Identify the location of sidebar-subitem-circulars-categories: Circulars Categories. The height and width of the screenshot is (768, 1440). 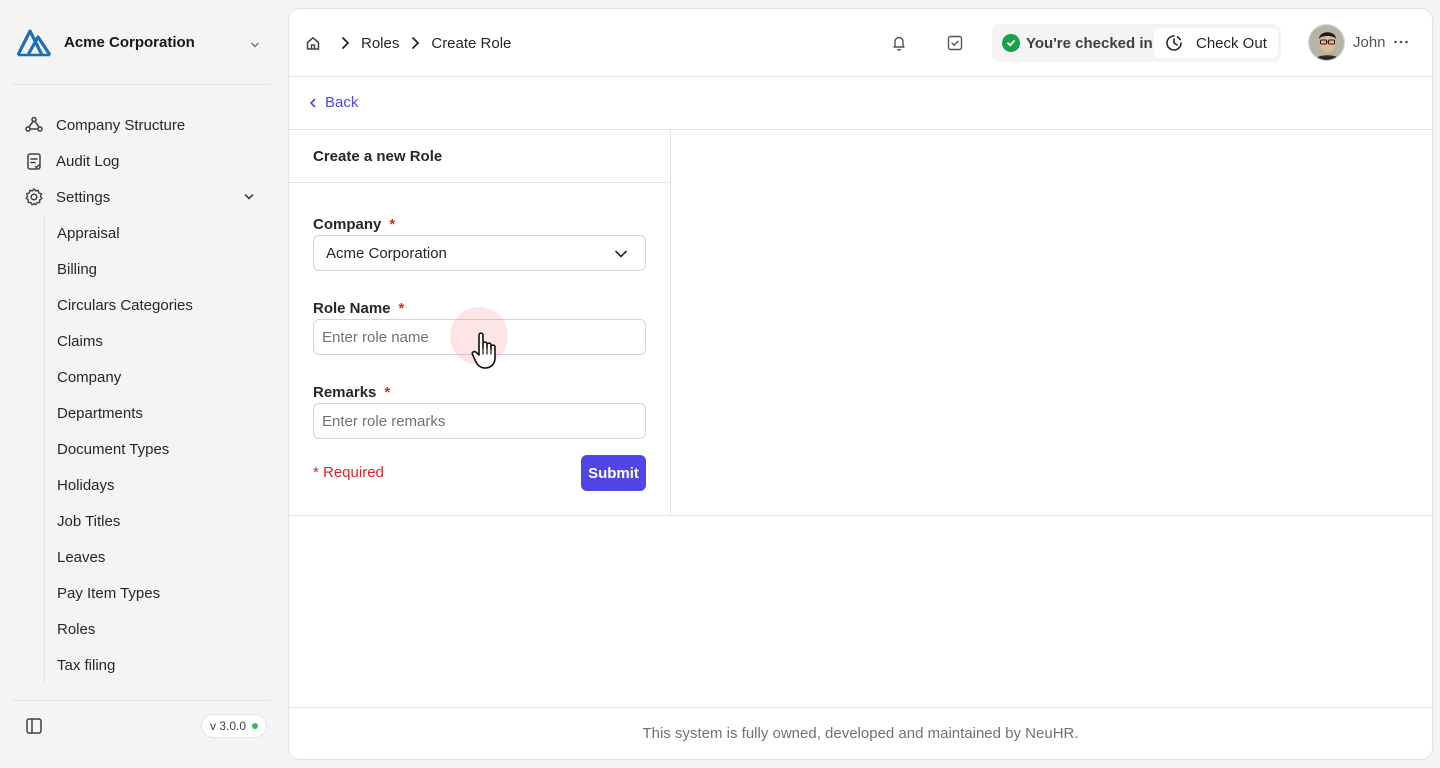
(157, 305).